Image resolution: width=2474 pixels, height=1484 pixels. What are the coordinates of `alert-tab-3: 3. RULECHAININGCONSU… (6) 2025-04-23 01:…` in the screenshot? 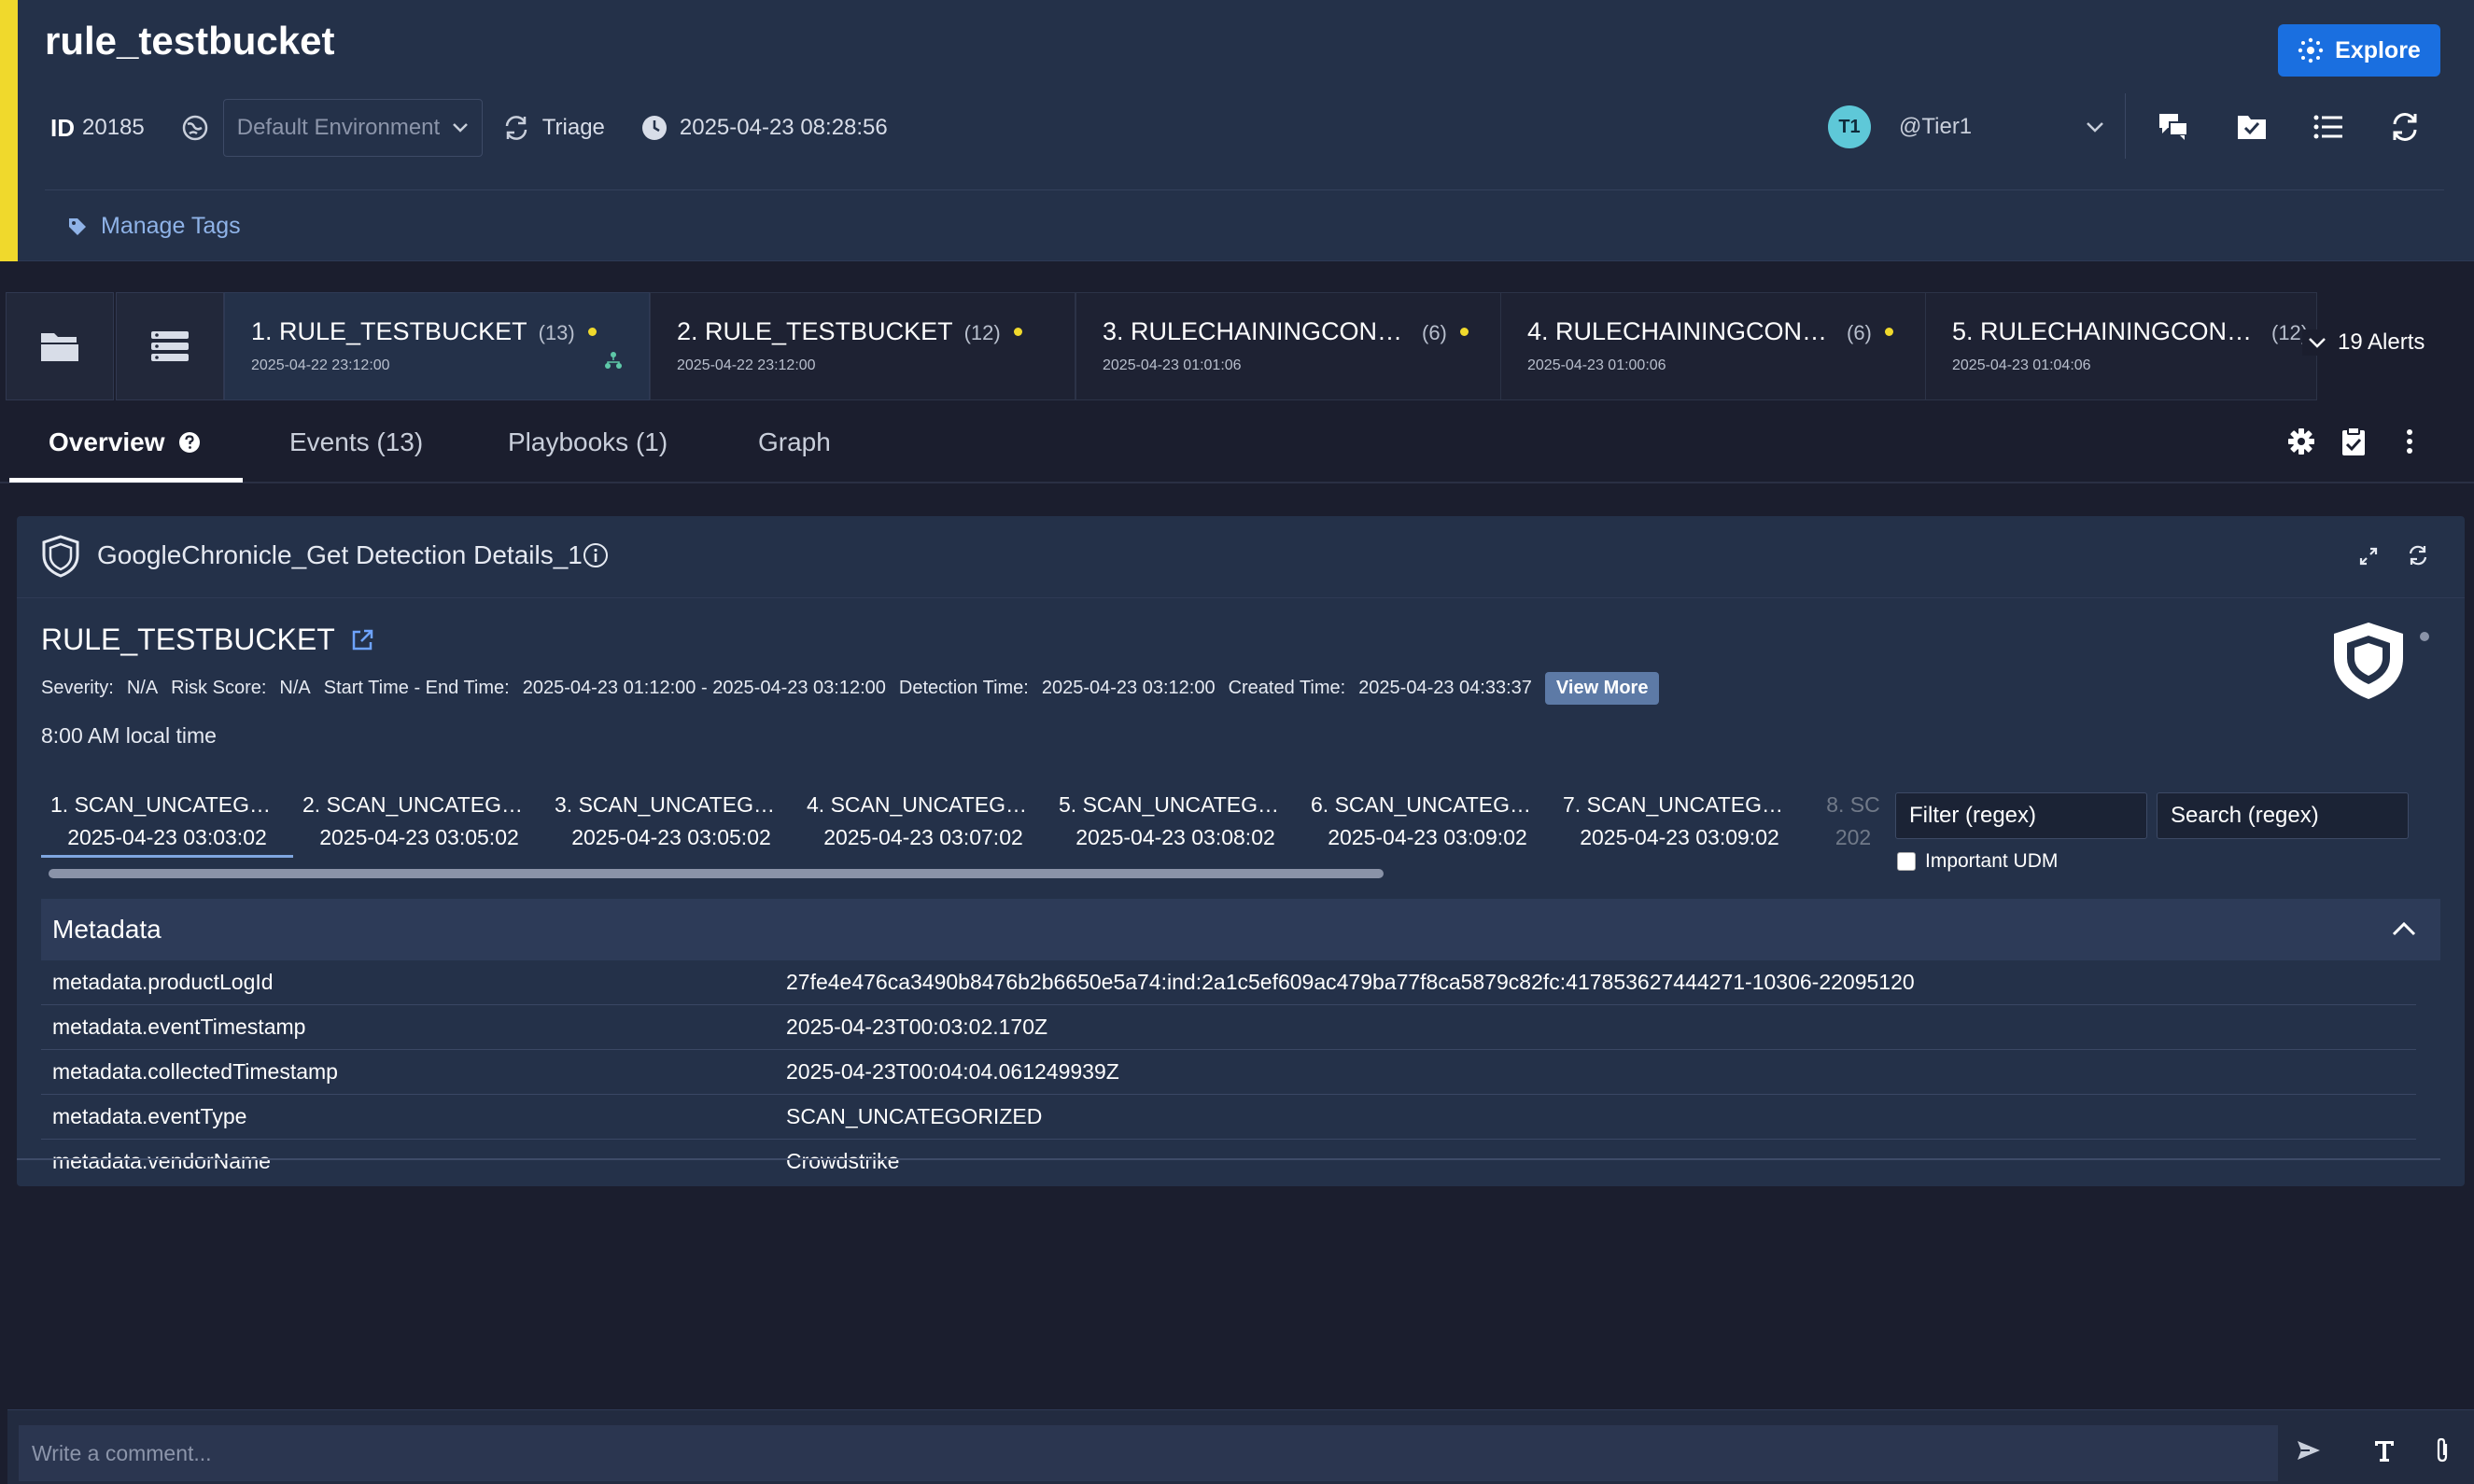 It's located at (1288, 346).